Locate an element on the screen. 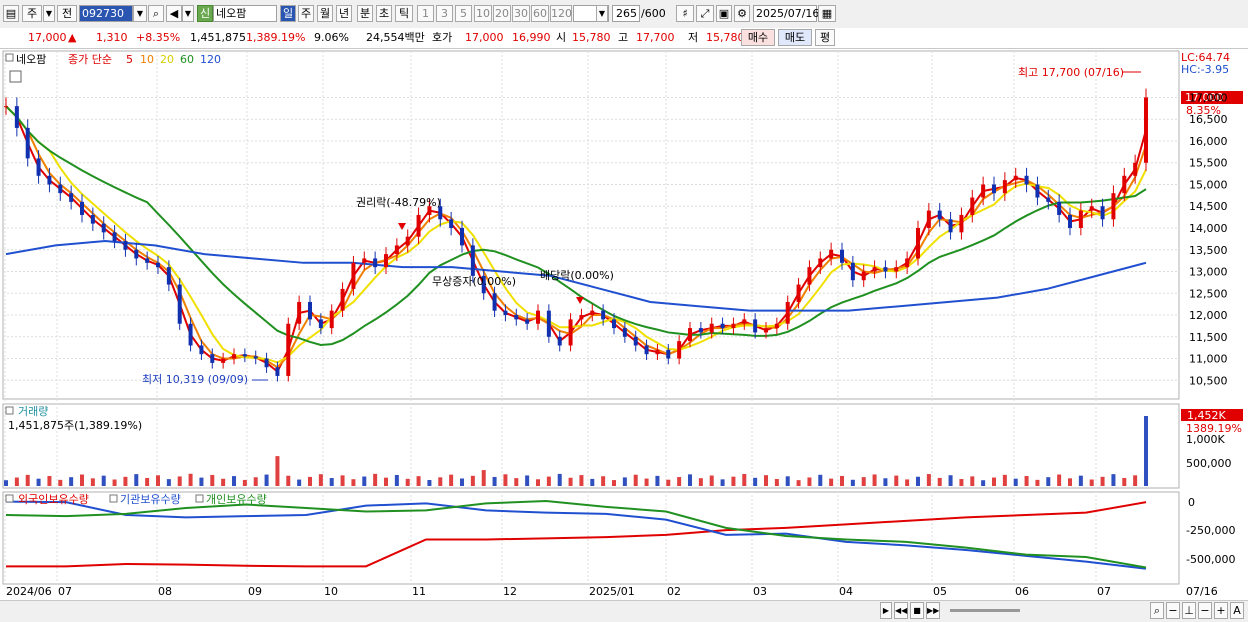 The height and width of the screenshot is (622, 1248). menu-left-dropdown-icon: ▼ is located at coordinates (49, 13).